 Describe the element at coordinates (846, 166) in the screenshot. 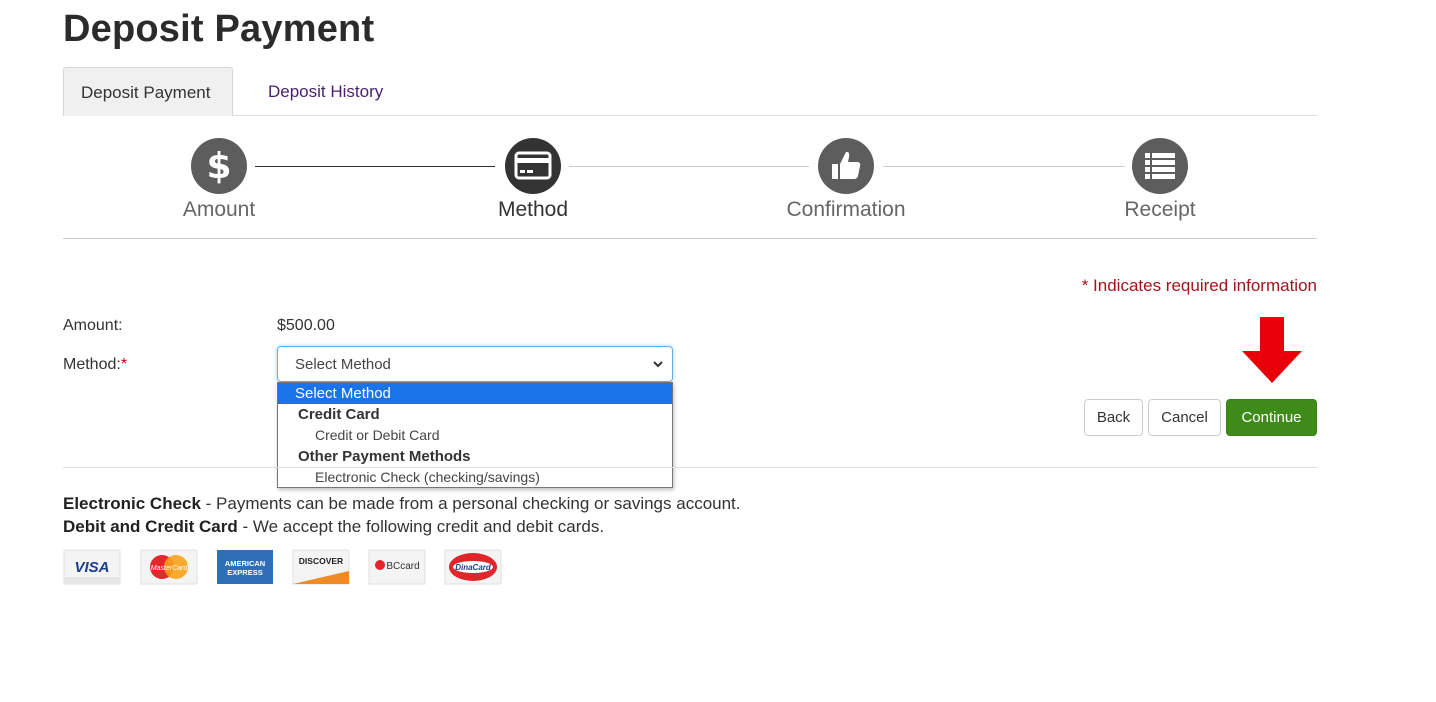

I see `thumbs-up-icon` at that location.